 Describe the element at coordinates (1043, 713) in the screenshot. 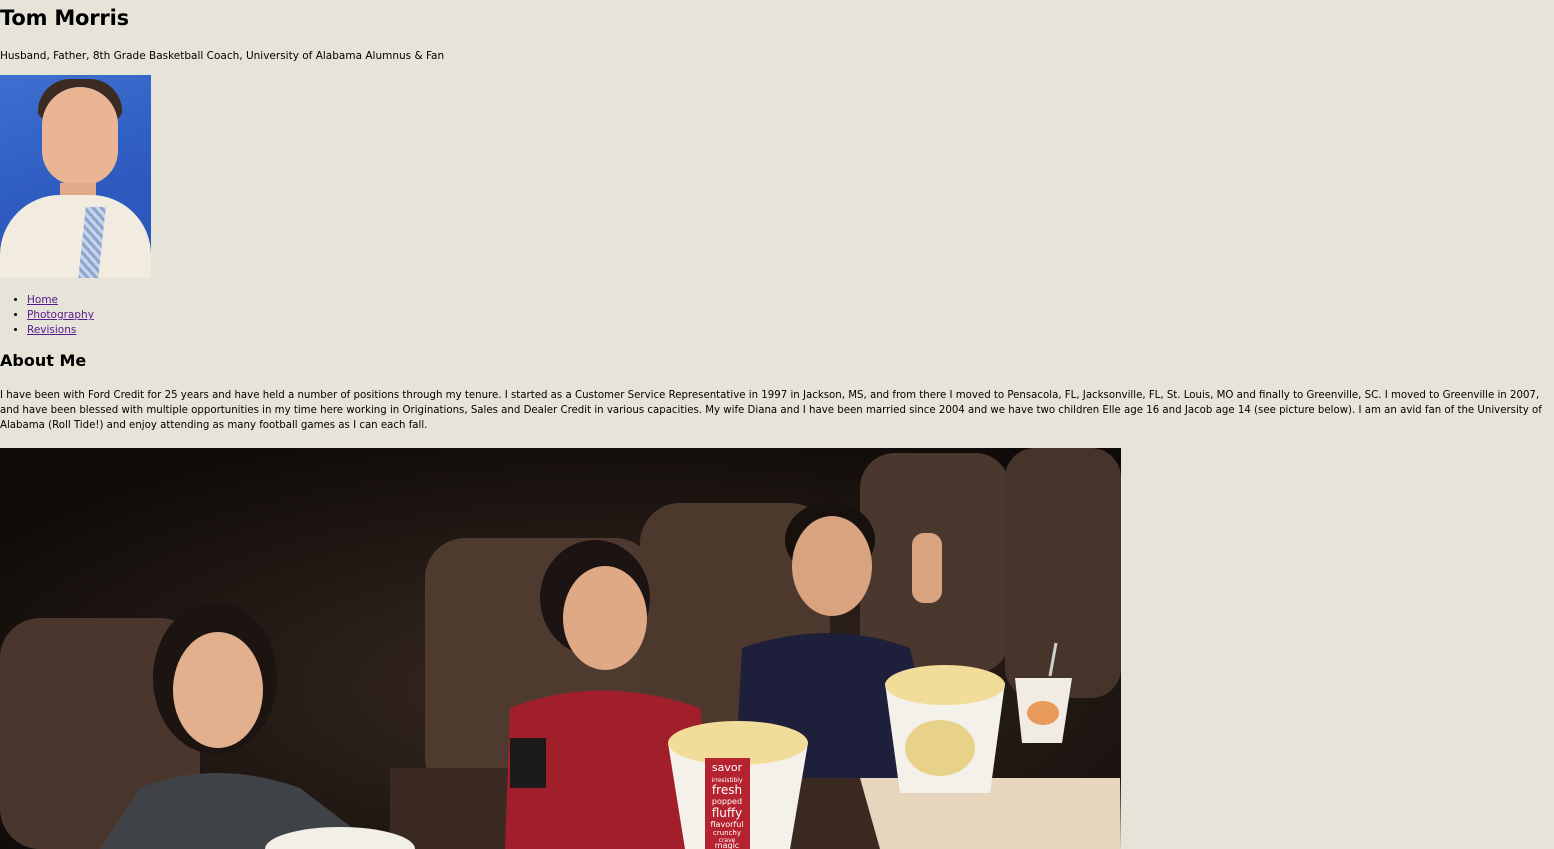

I see `cup-logo` at that location.